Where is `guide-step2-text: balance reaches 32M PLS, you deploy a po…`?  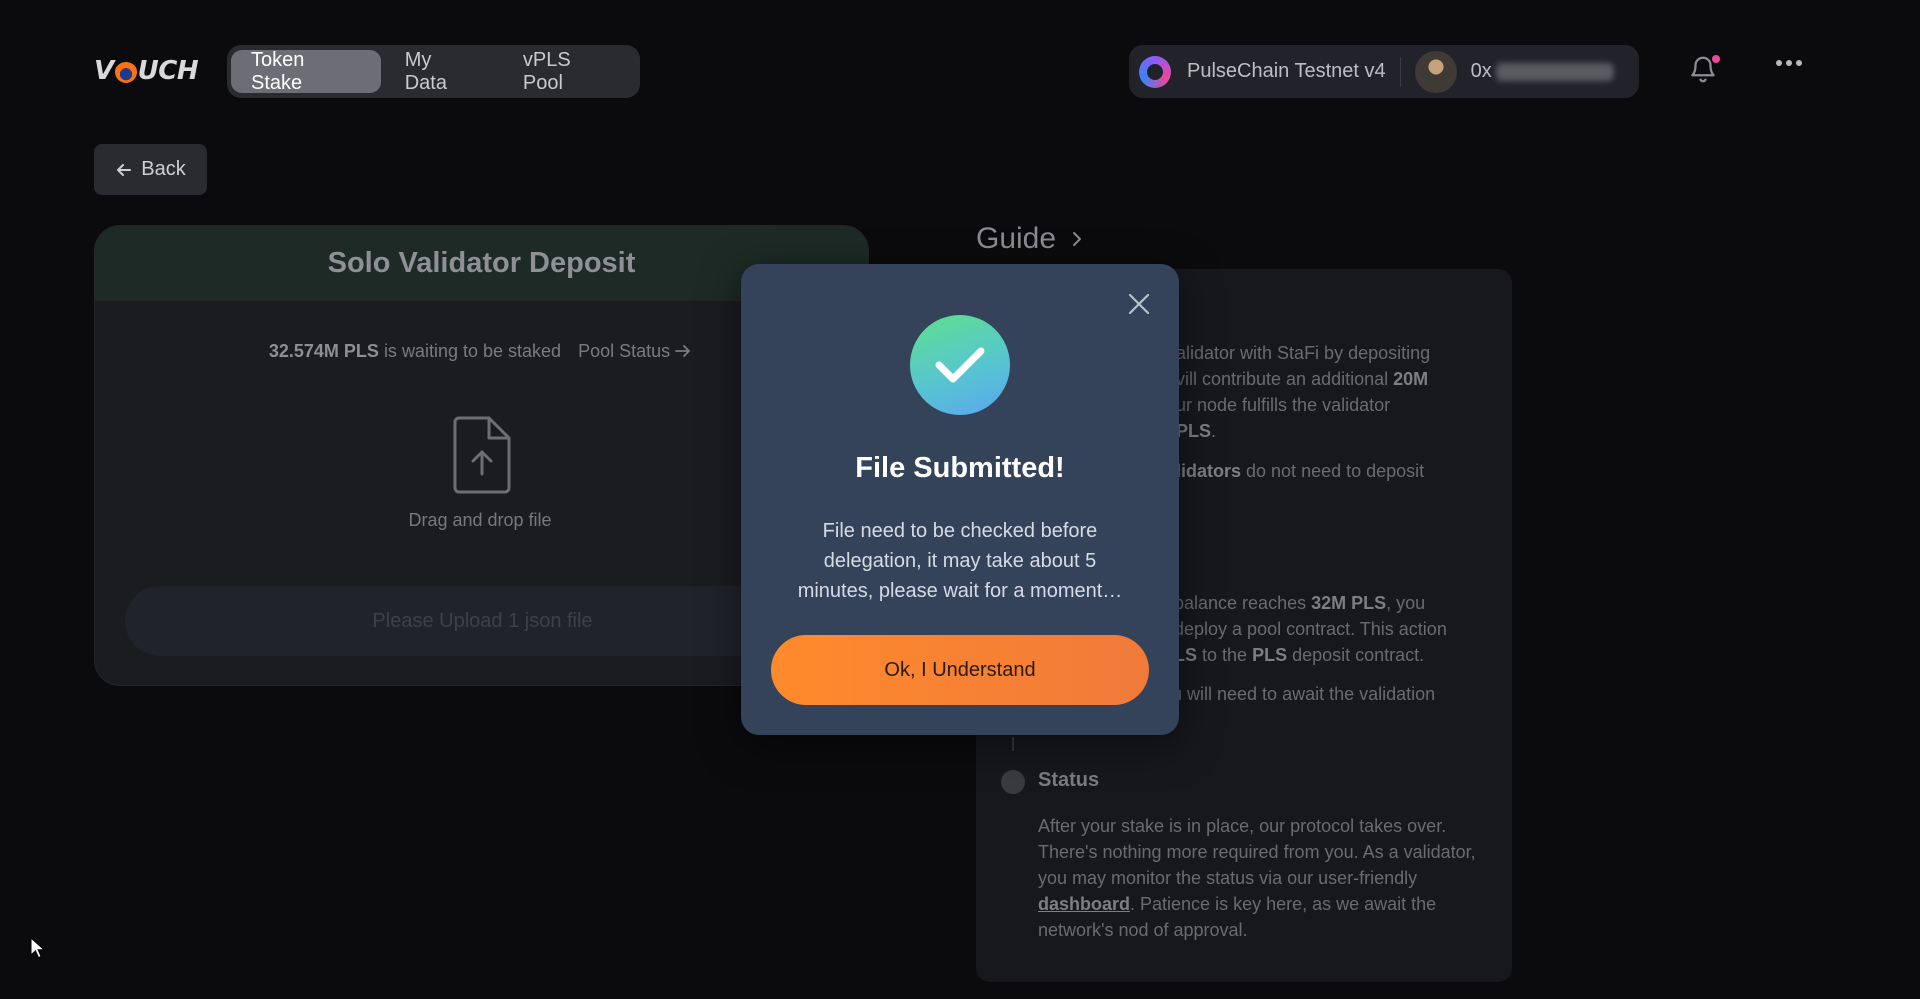
guide-step2-text: balance reaches 32M PLS, you deploy a po… is located at coordinates (1310, 629).